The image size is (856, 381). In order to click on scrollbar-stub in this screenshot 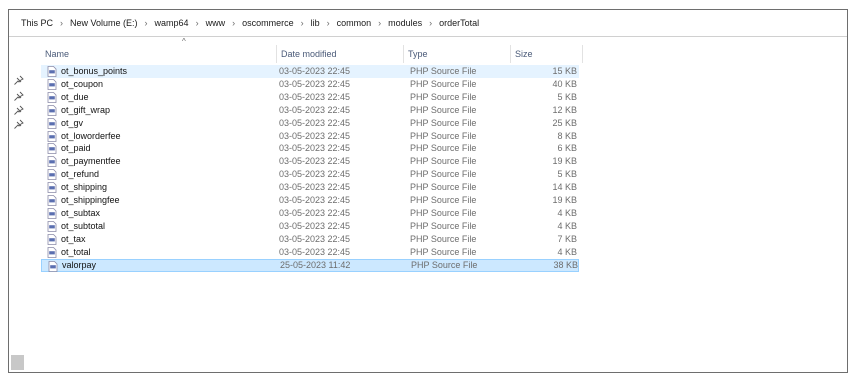, I will do `click(17, 362)`.